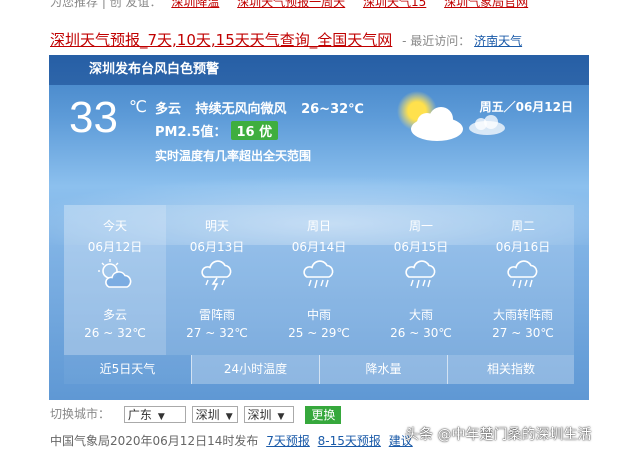  Describe the element at coordinates (216, 315) in the screenshot. I see `day-condition: 雷阵雨` at that location.